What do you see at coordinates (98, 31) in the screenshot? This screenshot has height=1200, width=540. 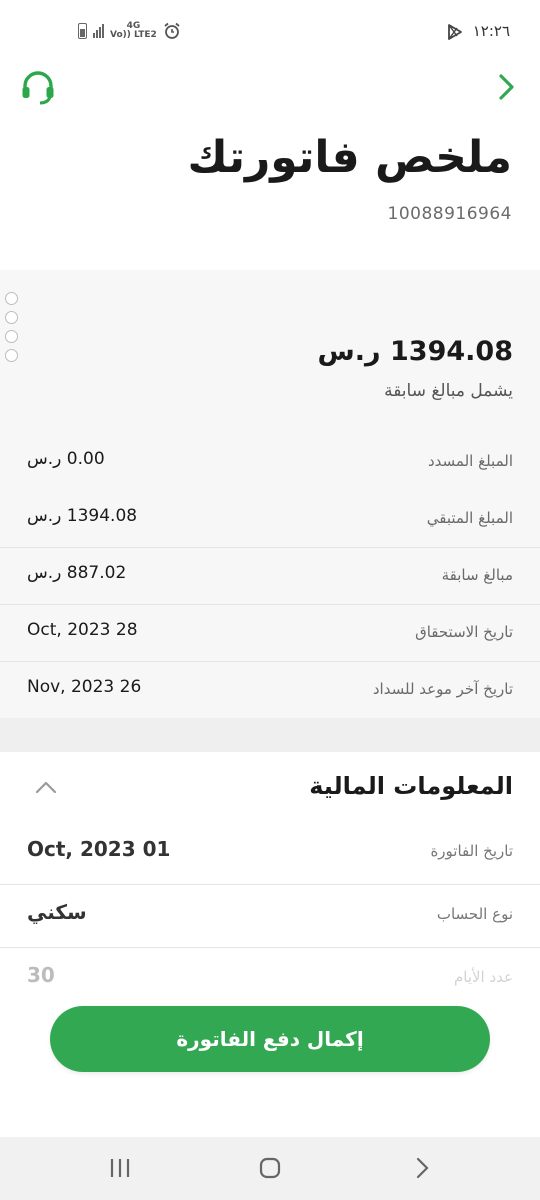 I see `signal-icon` at bounding box center [98, 31].